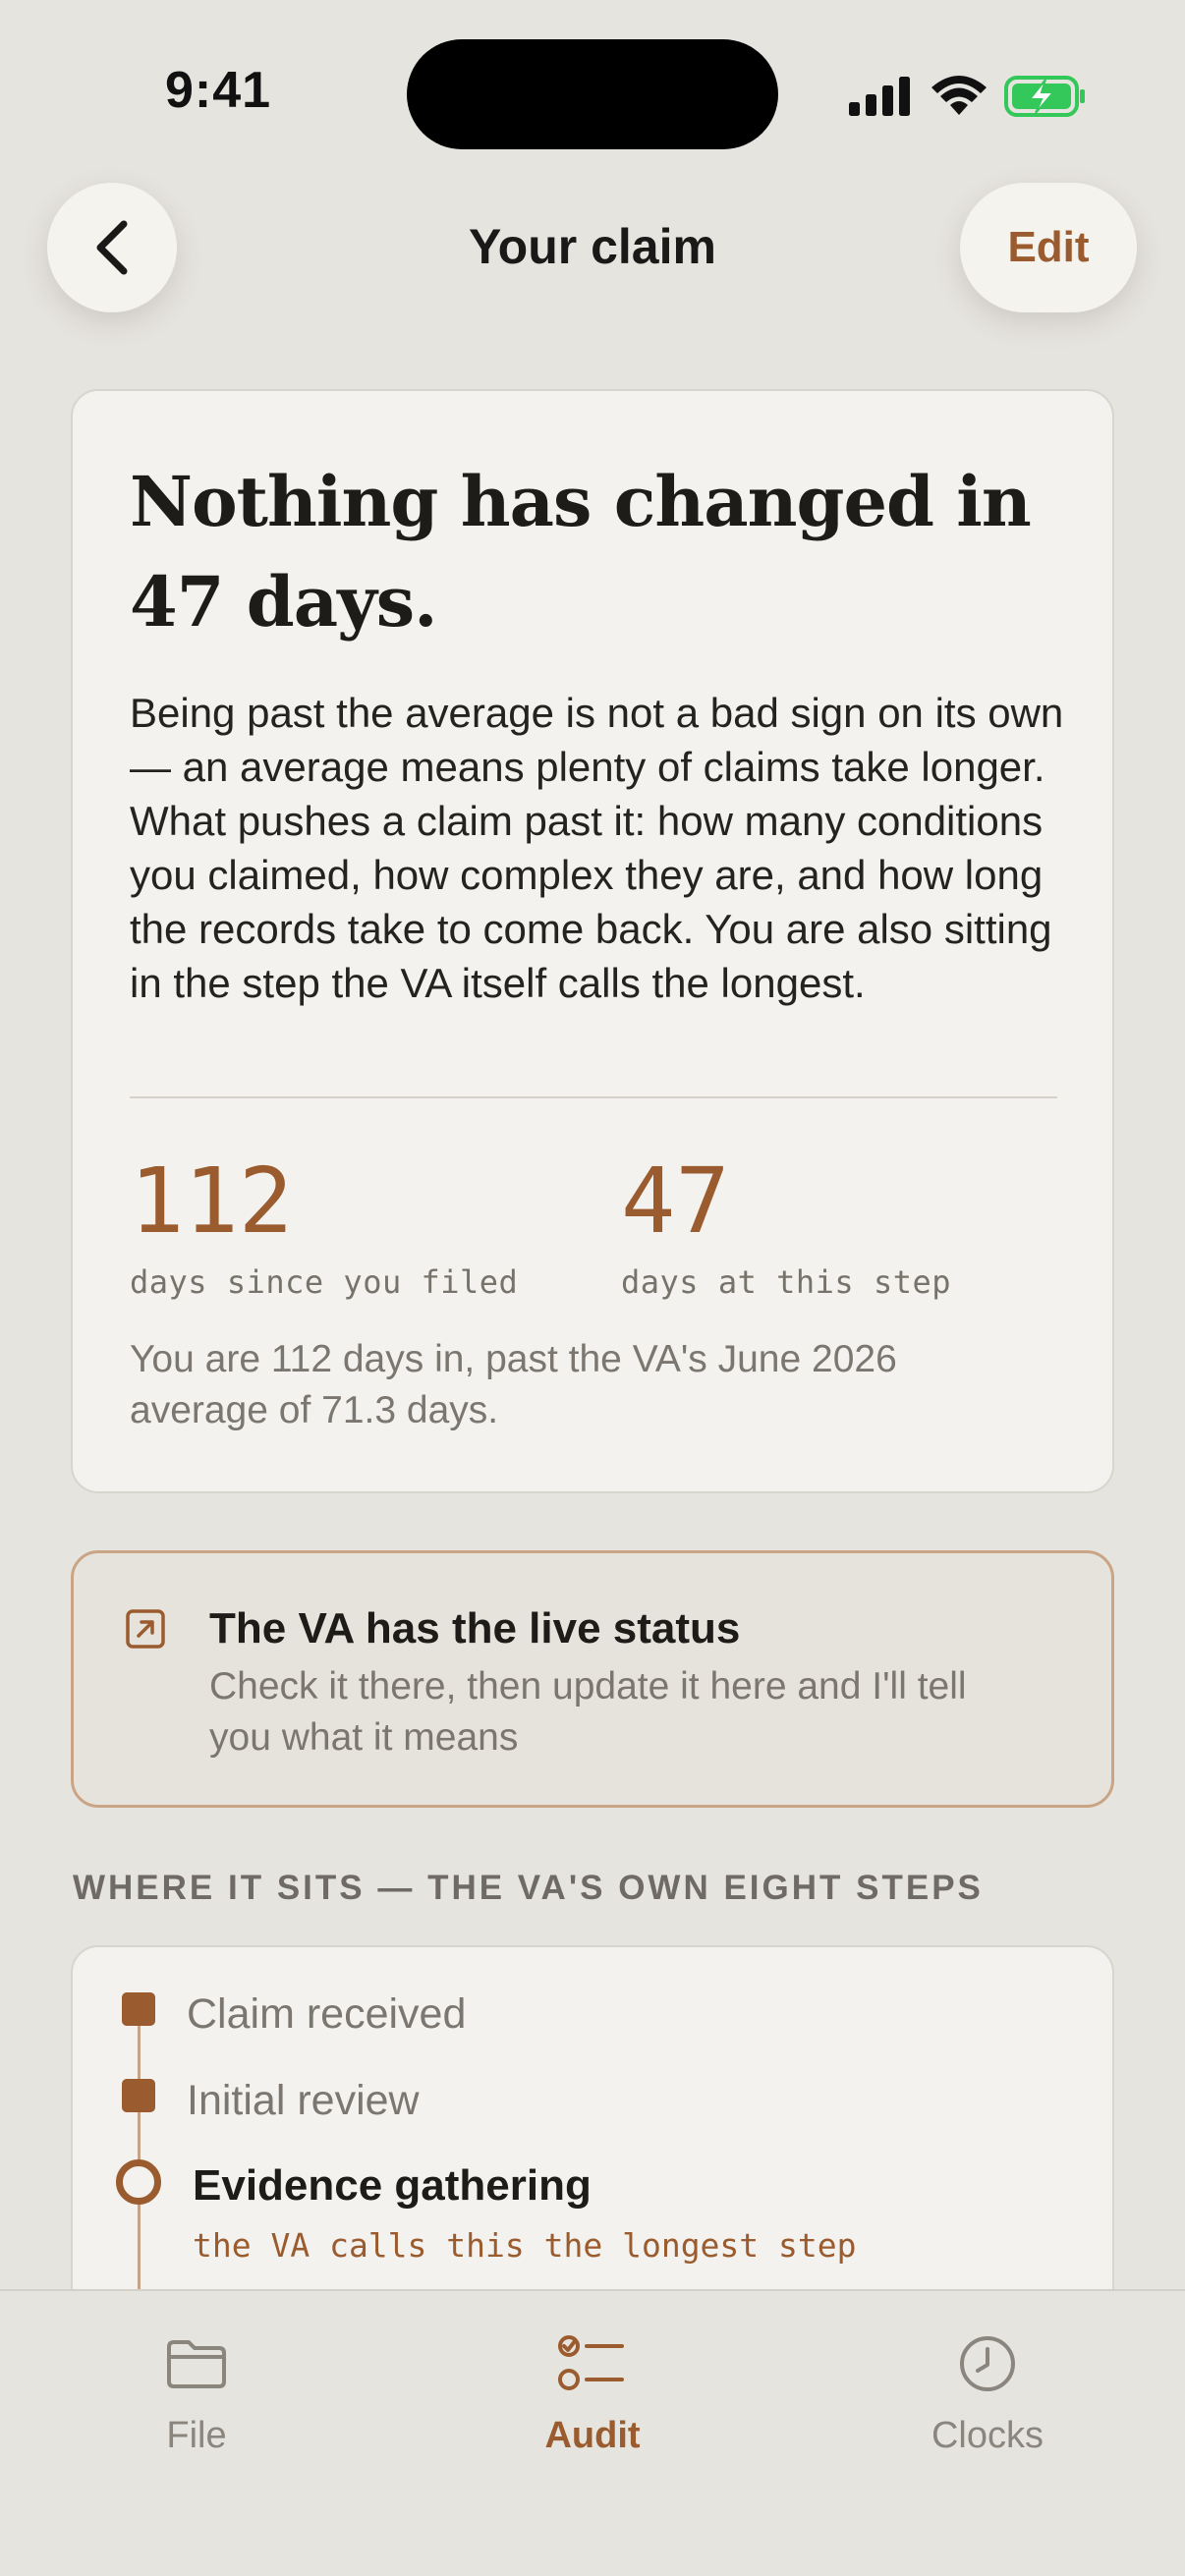 The height and width of the screenshot is (2576, 1185). What do you see at coordinates (591, 2362) in the screenshot?
I see `checklist-icon` at bounding box center [591, 2362].